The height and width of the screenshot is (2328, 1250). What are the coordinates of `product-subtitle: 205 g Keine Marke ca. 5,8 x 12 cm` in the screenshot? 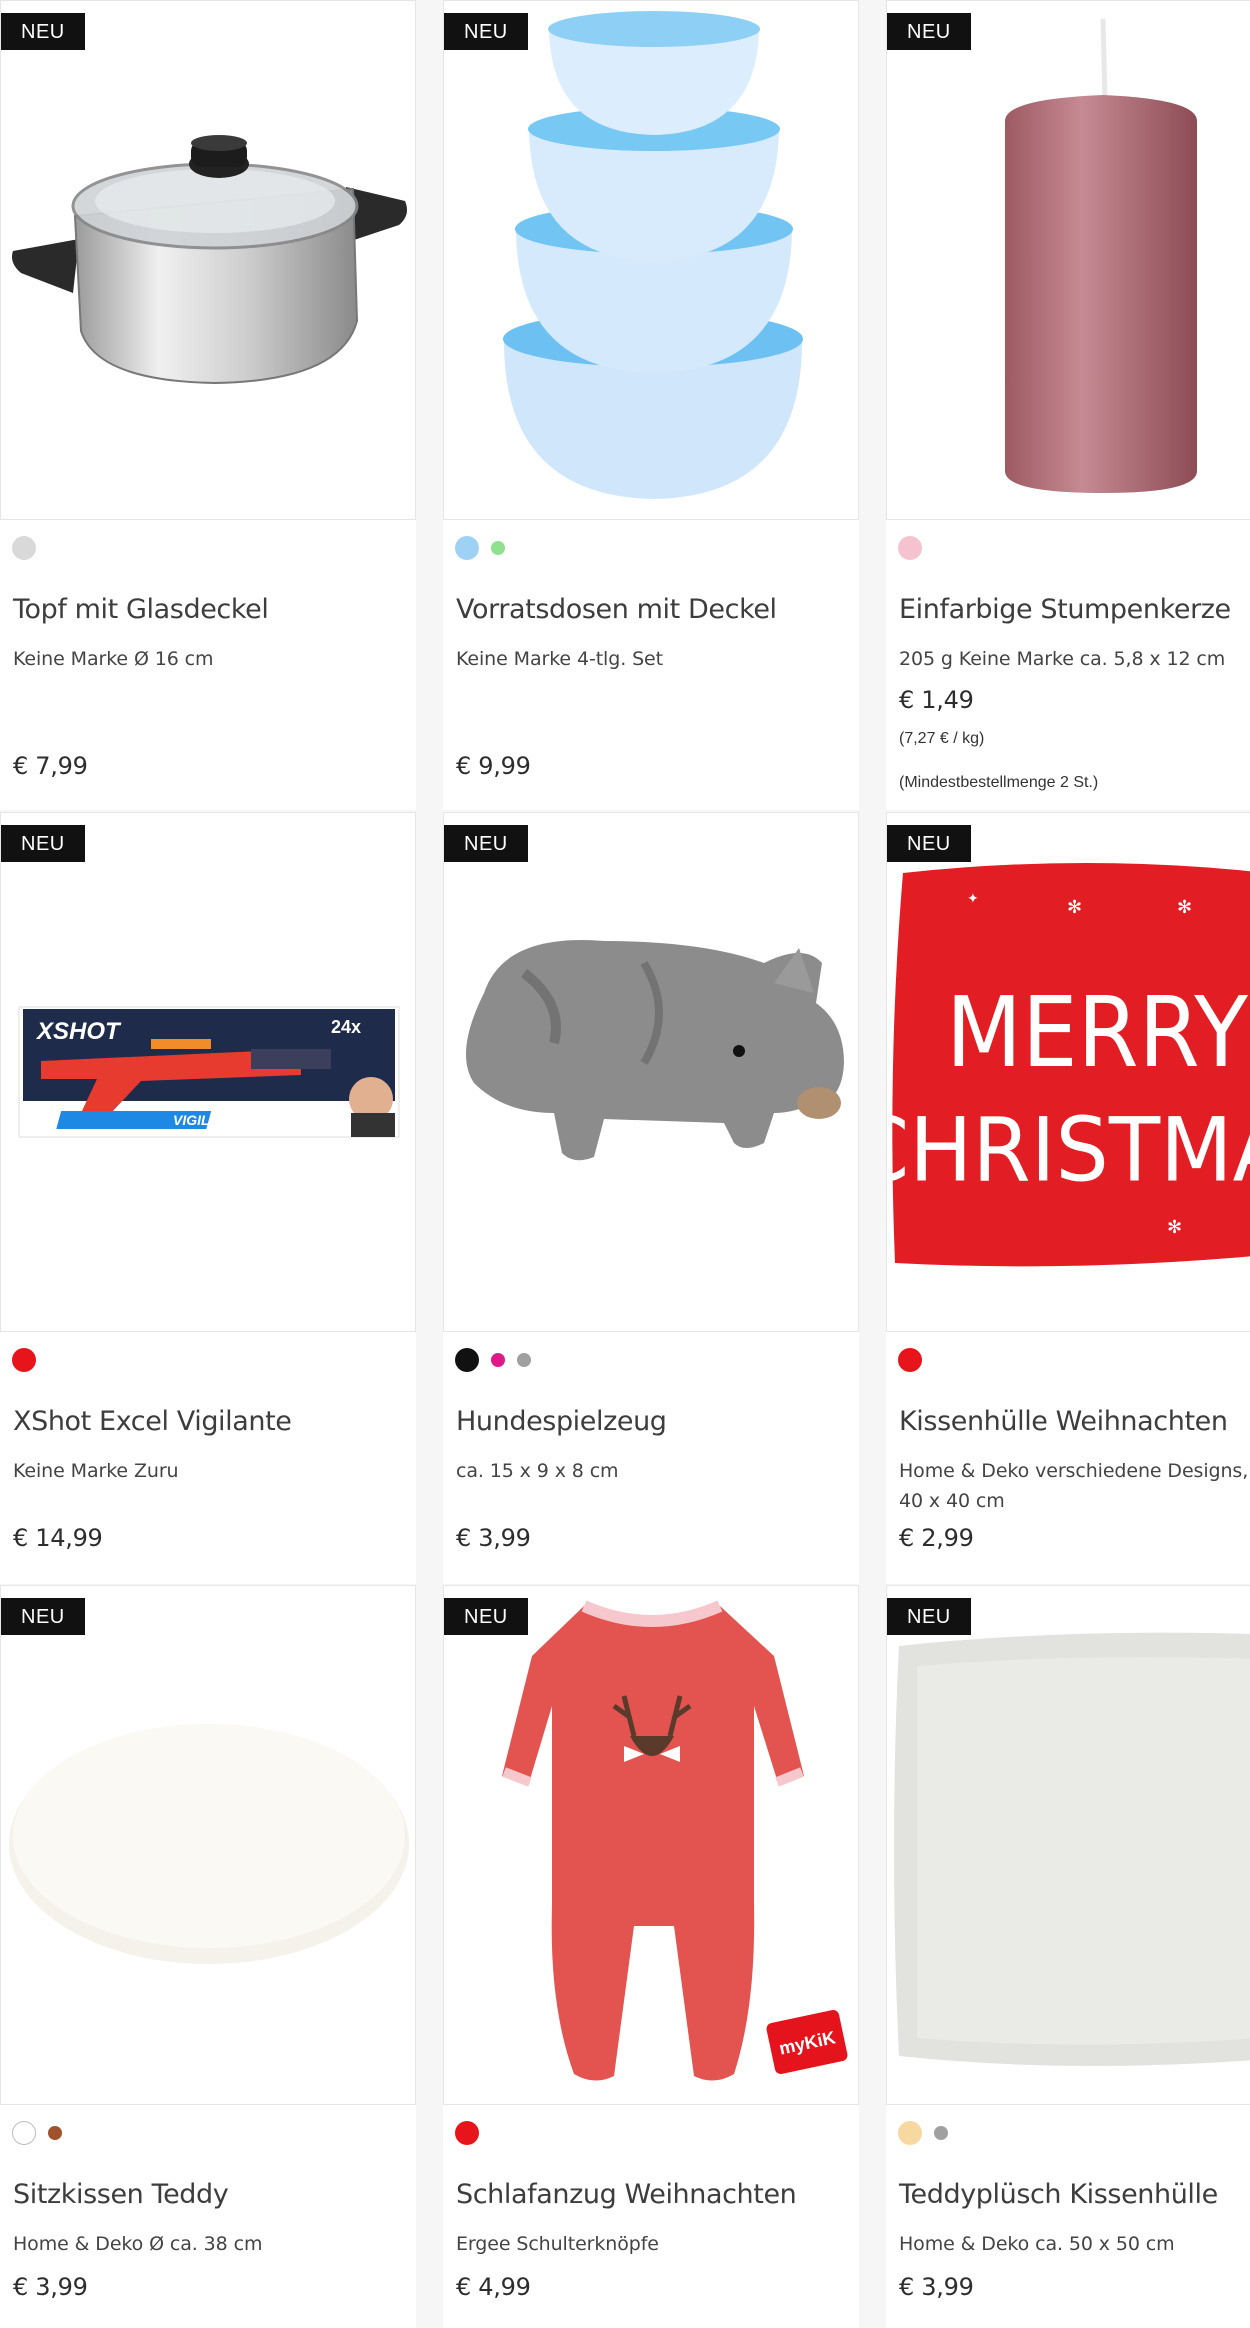 It's located at (1062, 659).